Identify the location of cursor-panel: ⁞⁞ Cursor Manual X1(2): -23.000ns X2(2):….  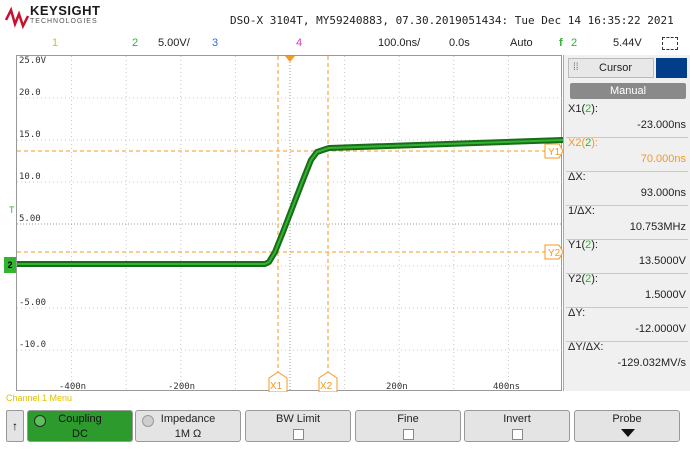
(626, 223).